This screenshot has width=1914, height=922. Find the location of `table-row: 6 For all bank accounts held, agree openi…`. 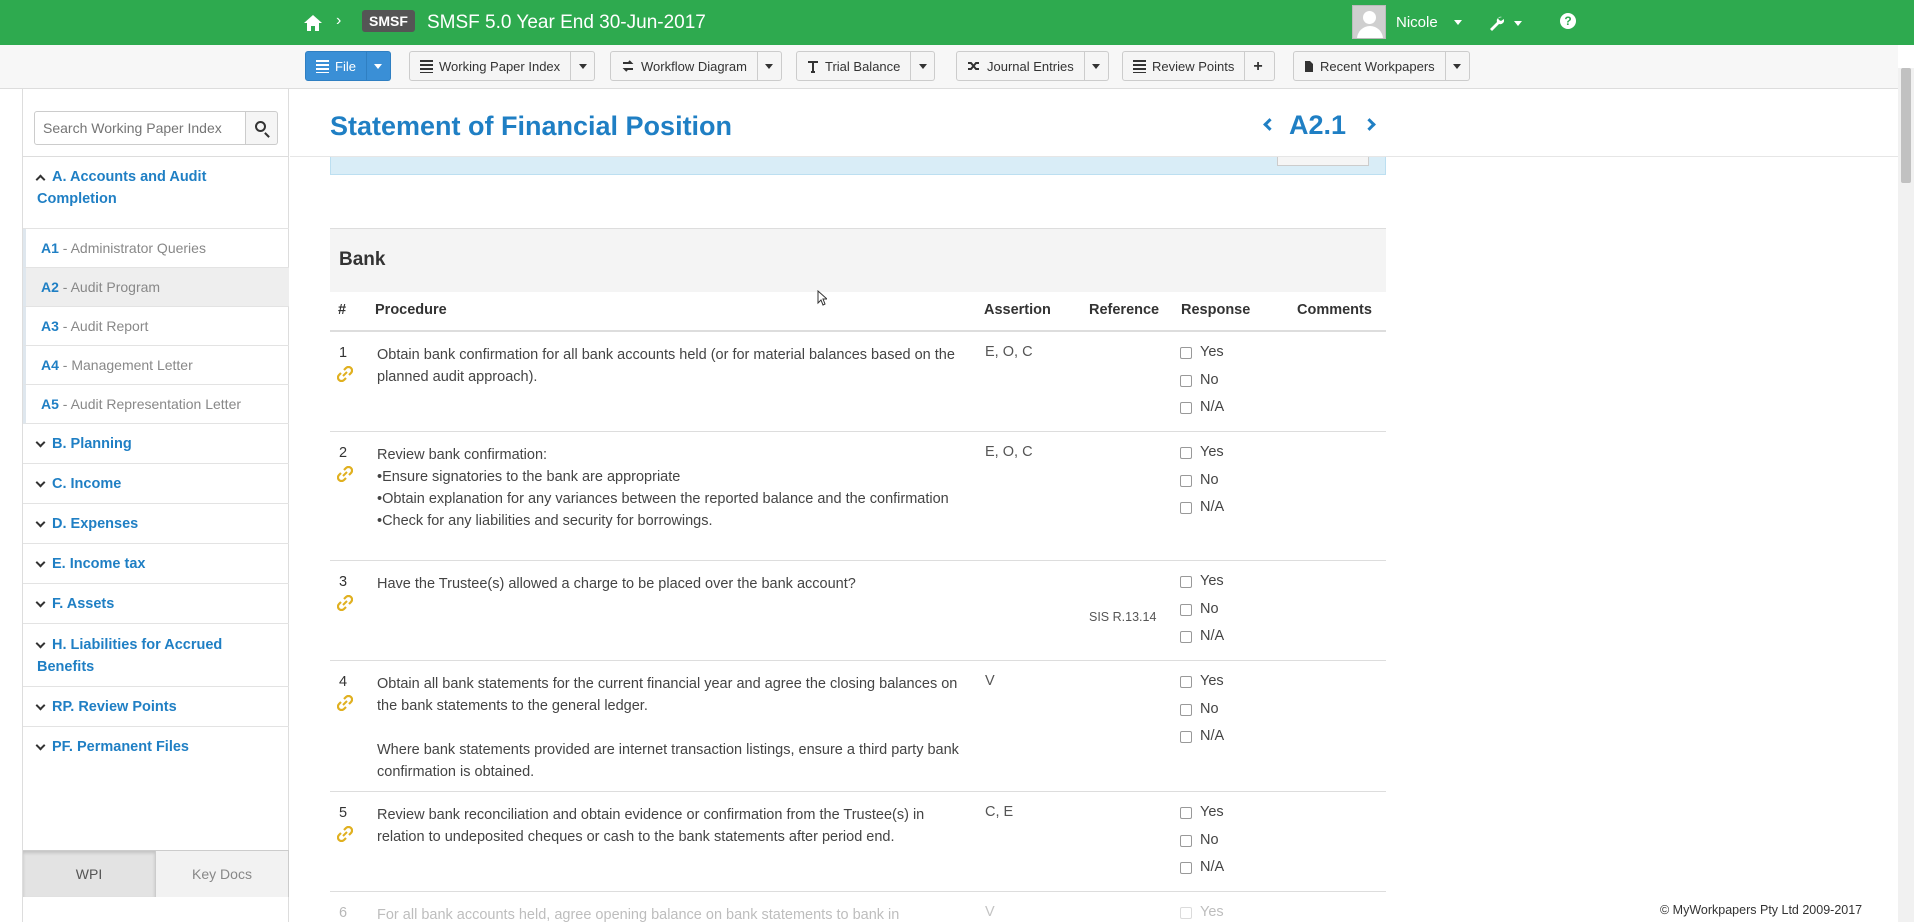

table-row: 6 For all bank accounts held, agree openi… is located at coordinates (858, 907).